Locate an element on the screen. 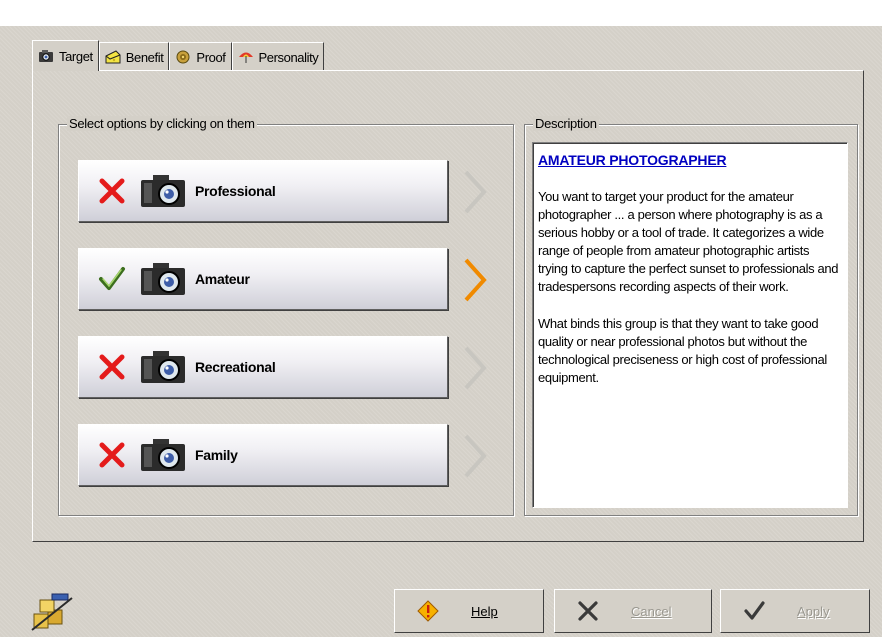 This screenshot has height=637, width=891. top-margin is located at coordinates (445, 13).